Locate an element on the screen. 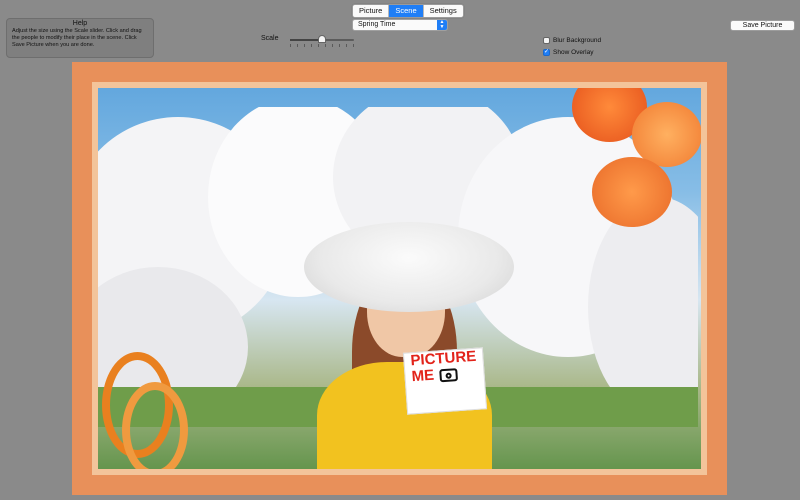 The height and width of the screenshot is (500, 800). scene-select-value: Spring Time is located at coordinates (377, 24).